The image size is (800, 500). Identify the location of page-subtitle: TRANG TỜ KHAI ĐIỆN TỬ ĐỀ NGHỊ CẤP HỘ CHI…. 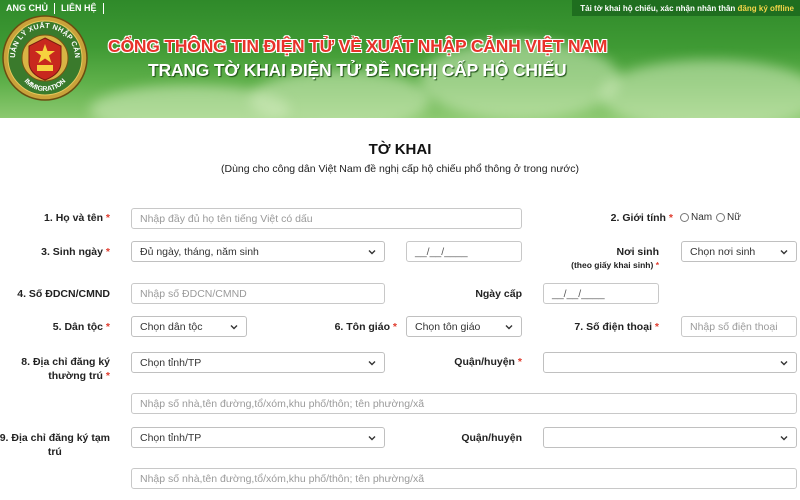
(357, 70).